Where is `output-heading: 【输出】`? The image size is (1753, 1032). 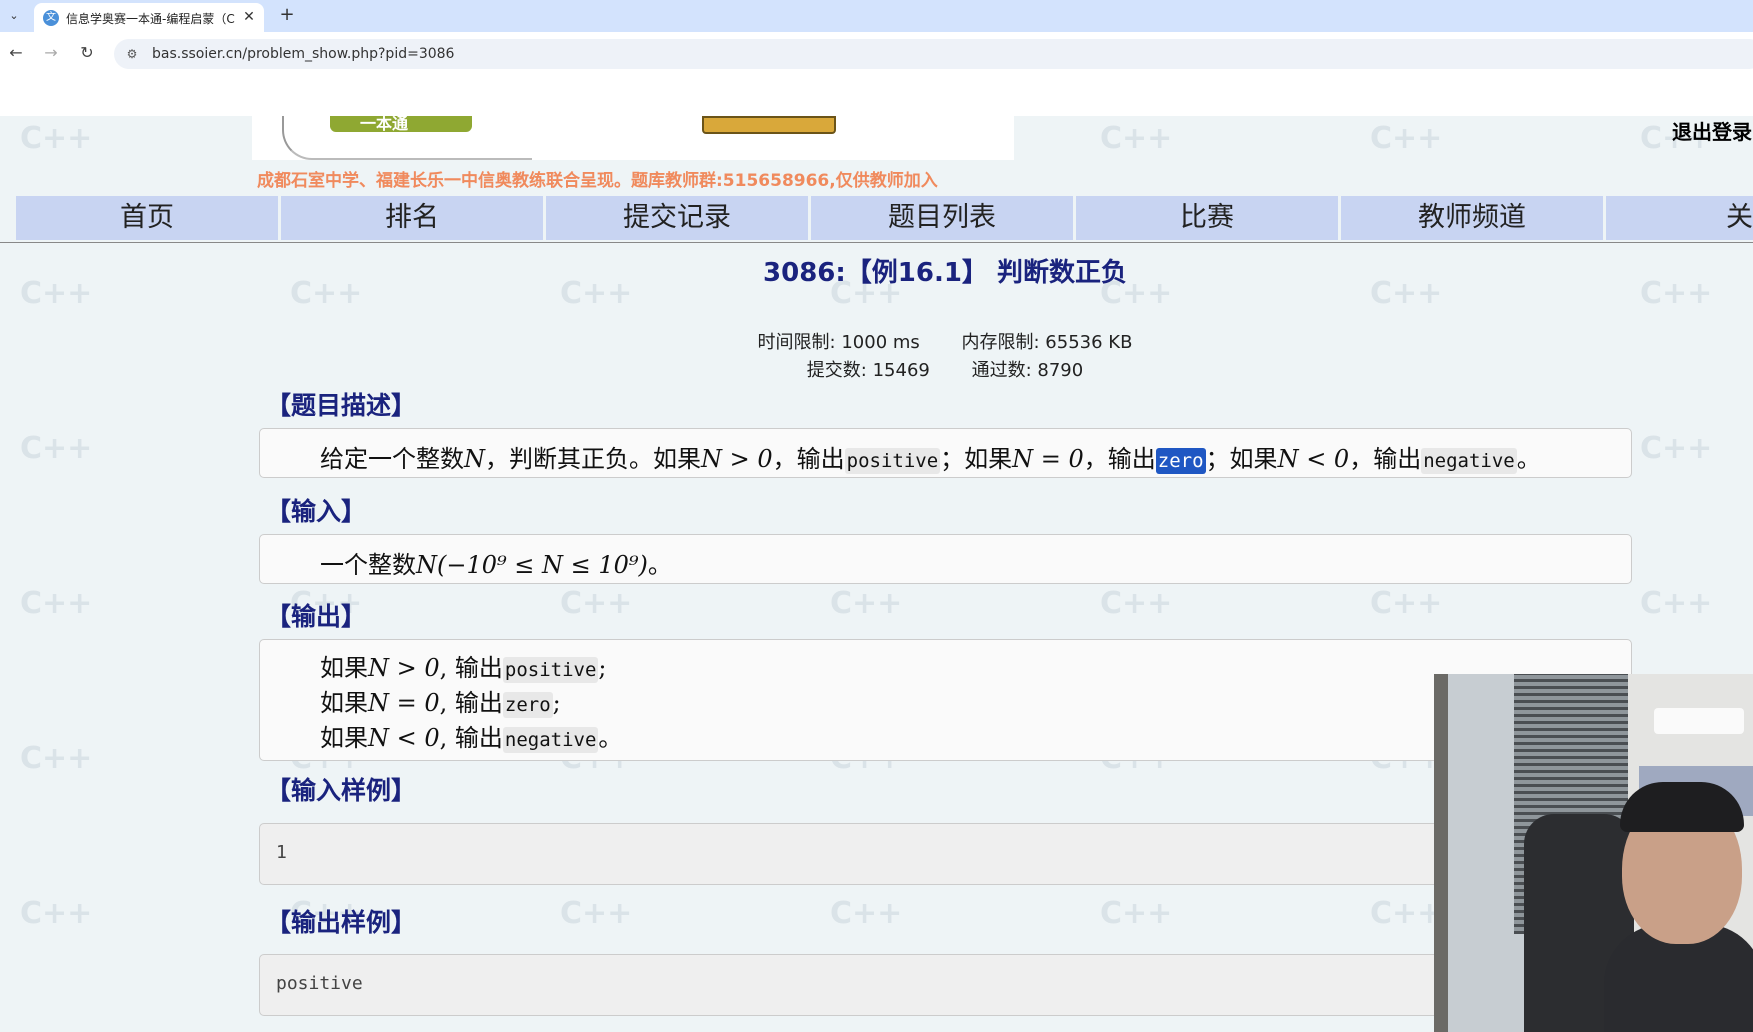
output-heading: 【输出】 is located at coordinates (316, 616).